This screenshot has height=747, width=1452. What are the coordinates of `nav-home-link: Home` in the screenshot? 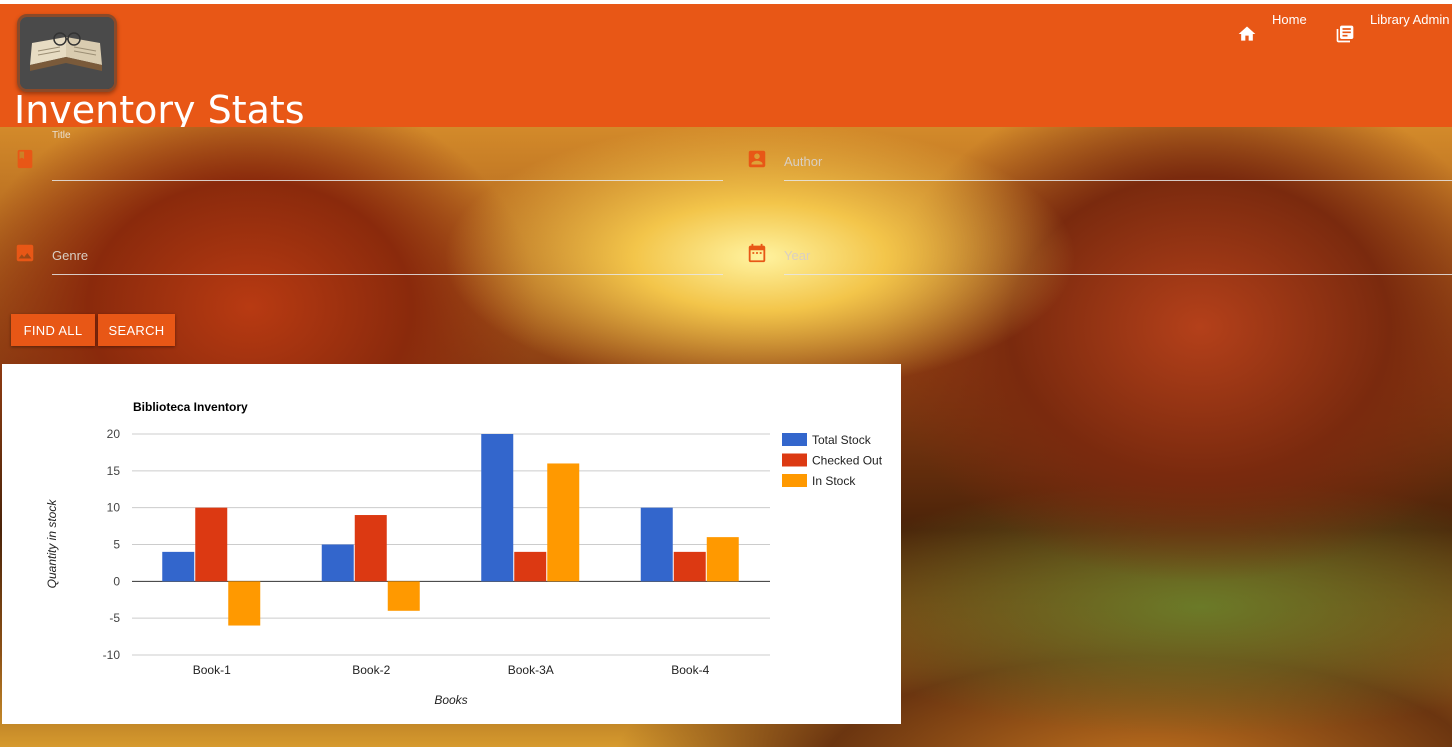 It's located at (1272, 28).